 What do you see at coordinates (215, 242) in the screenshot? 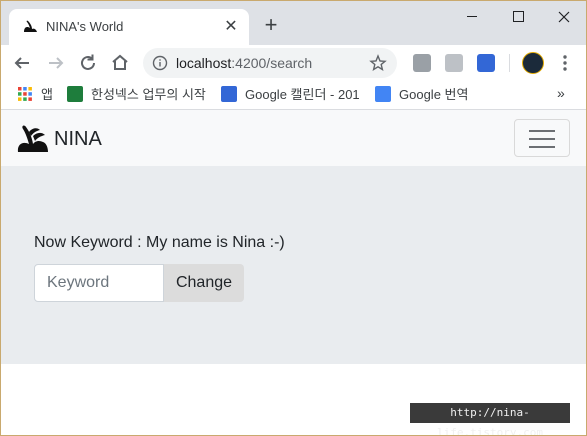
I see `keyword-value: My name is Nina :-)` at bounding box center [215, 242].